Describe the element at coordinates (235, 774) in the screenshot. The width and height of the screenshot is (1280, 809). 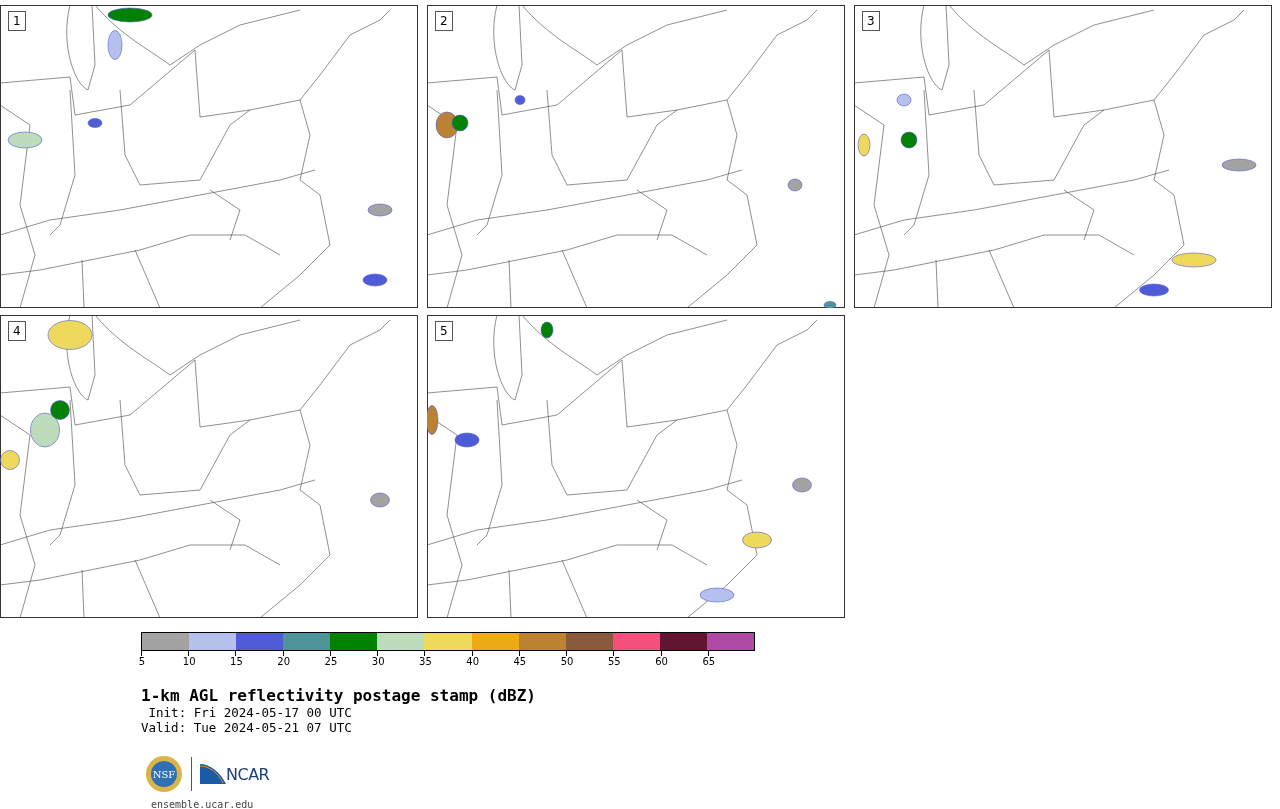
I see `ncar-logo: NCAR` at that location.